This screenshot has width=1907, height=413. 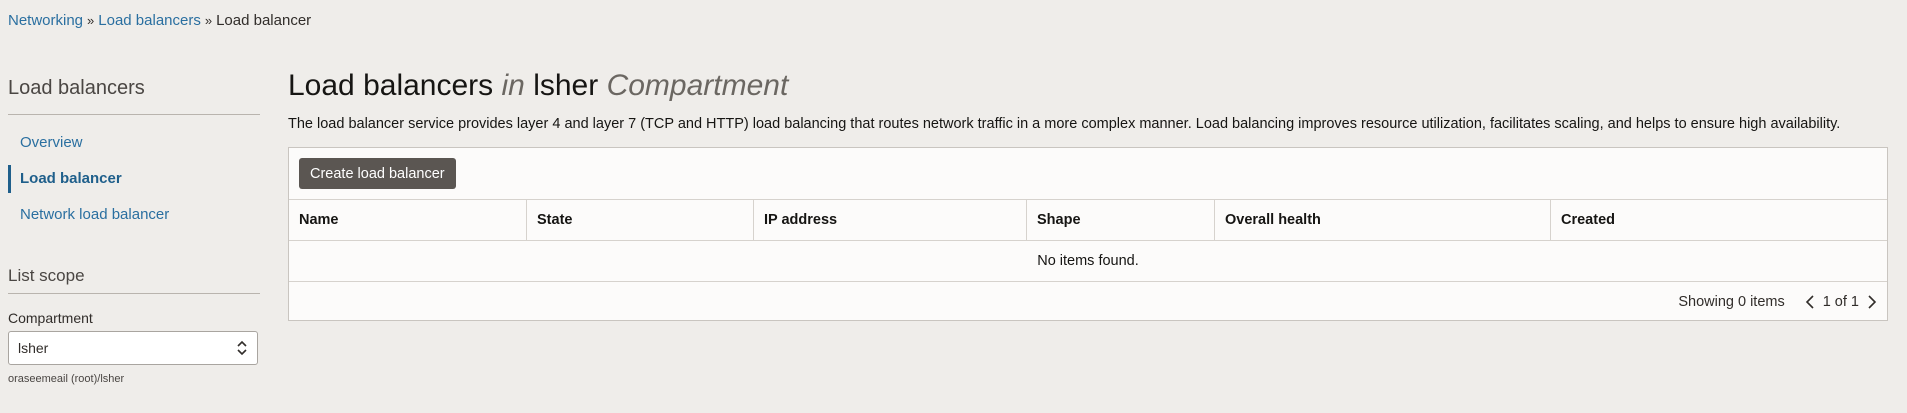 What do you see at coordinates (640, 220) in the screenshot?
I see `column-header-state: State` at bounding box center [640, 220].